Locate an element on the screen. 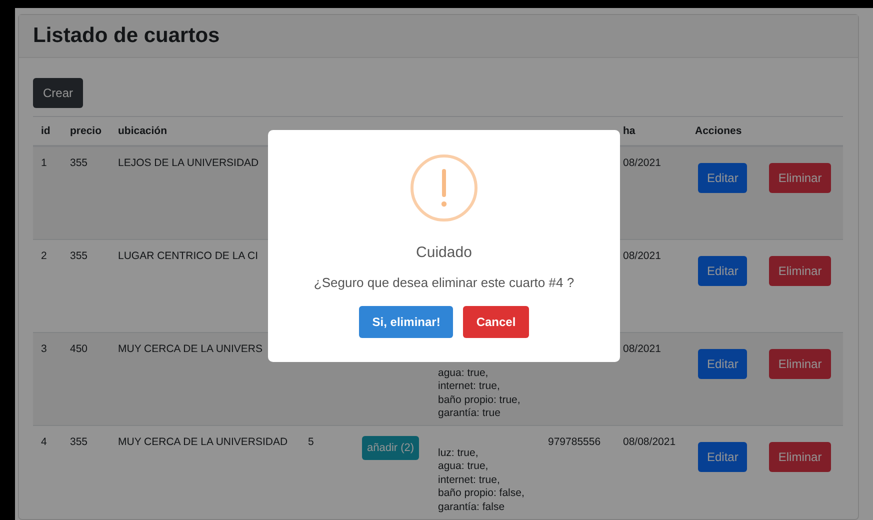  table-cell: 450 is located at coordinates (86, 378).